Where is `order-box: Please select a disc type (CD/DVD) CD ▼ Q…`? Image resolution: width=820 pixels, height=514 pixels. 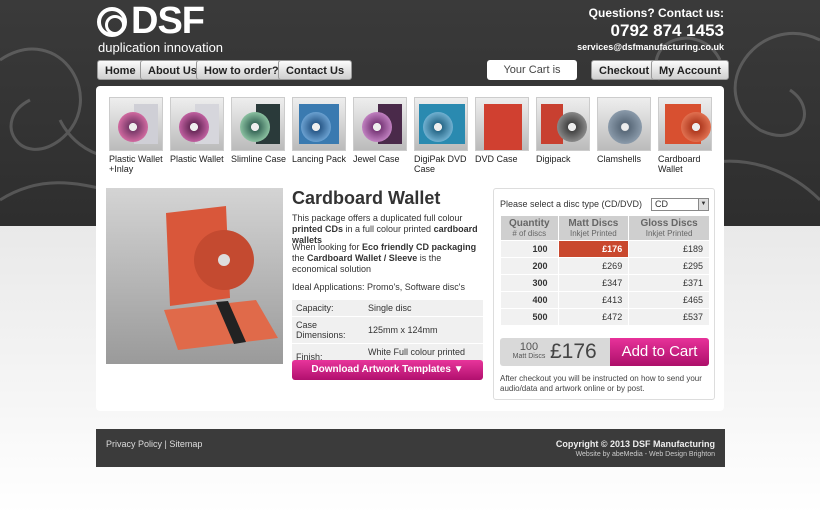 order-box: Please select a disc type (CD/DVD) CD ▼ Q… is located at coordinates (604, 294).